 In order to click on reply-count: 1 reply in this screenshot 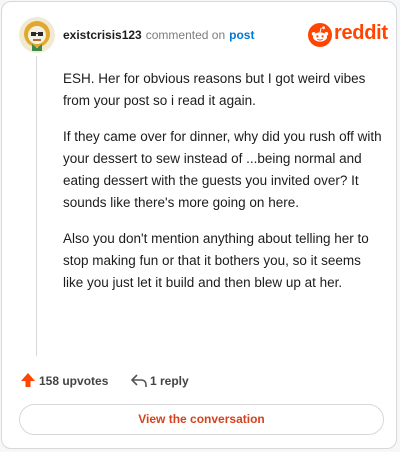, I will do `click(169, 381)`.